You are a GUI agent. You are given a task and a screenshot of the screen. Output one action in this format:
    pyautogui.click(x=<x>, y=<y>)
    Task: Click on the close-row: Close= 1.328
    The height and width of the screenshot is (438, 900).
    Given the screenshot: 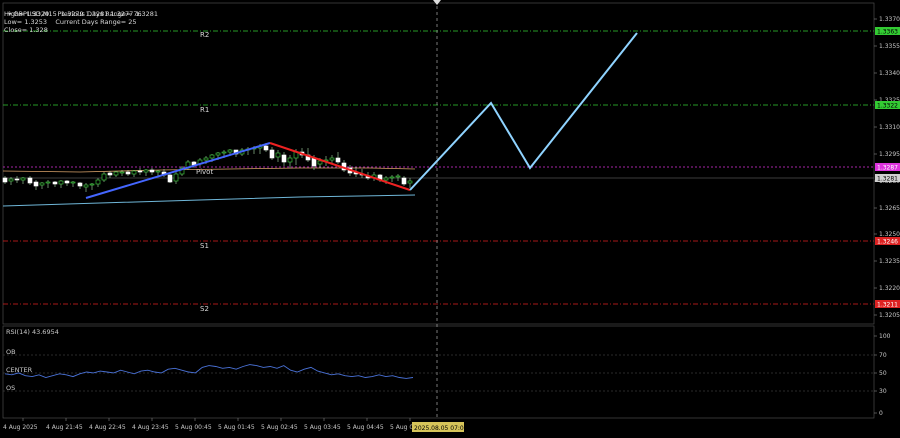 What is the action you would take?
    pyautogui.click(x=26, y=30)
    